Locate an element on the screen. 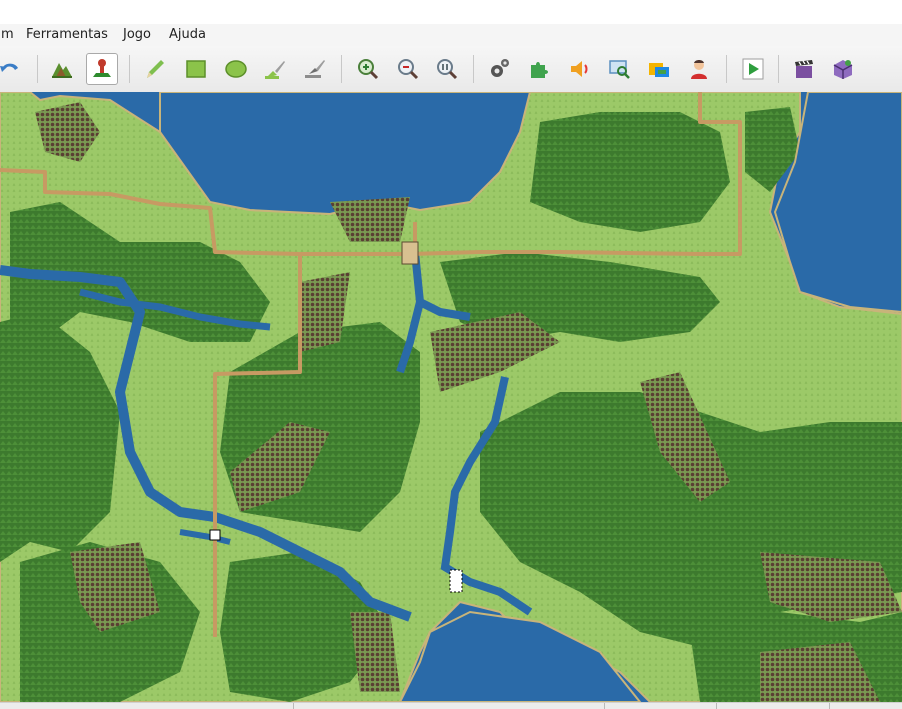 The height and width of the screenshot is (709, 902). pencil-button is located at coordinates (155, 69).